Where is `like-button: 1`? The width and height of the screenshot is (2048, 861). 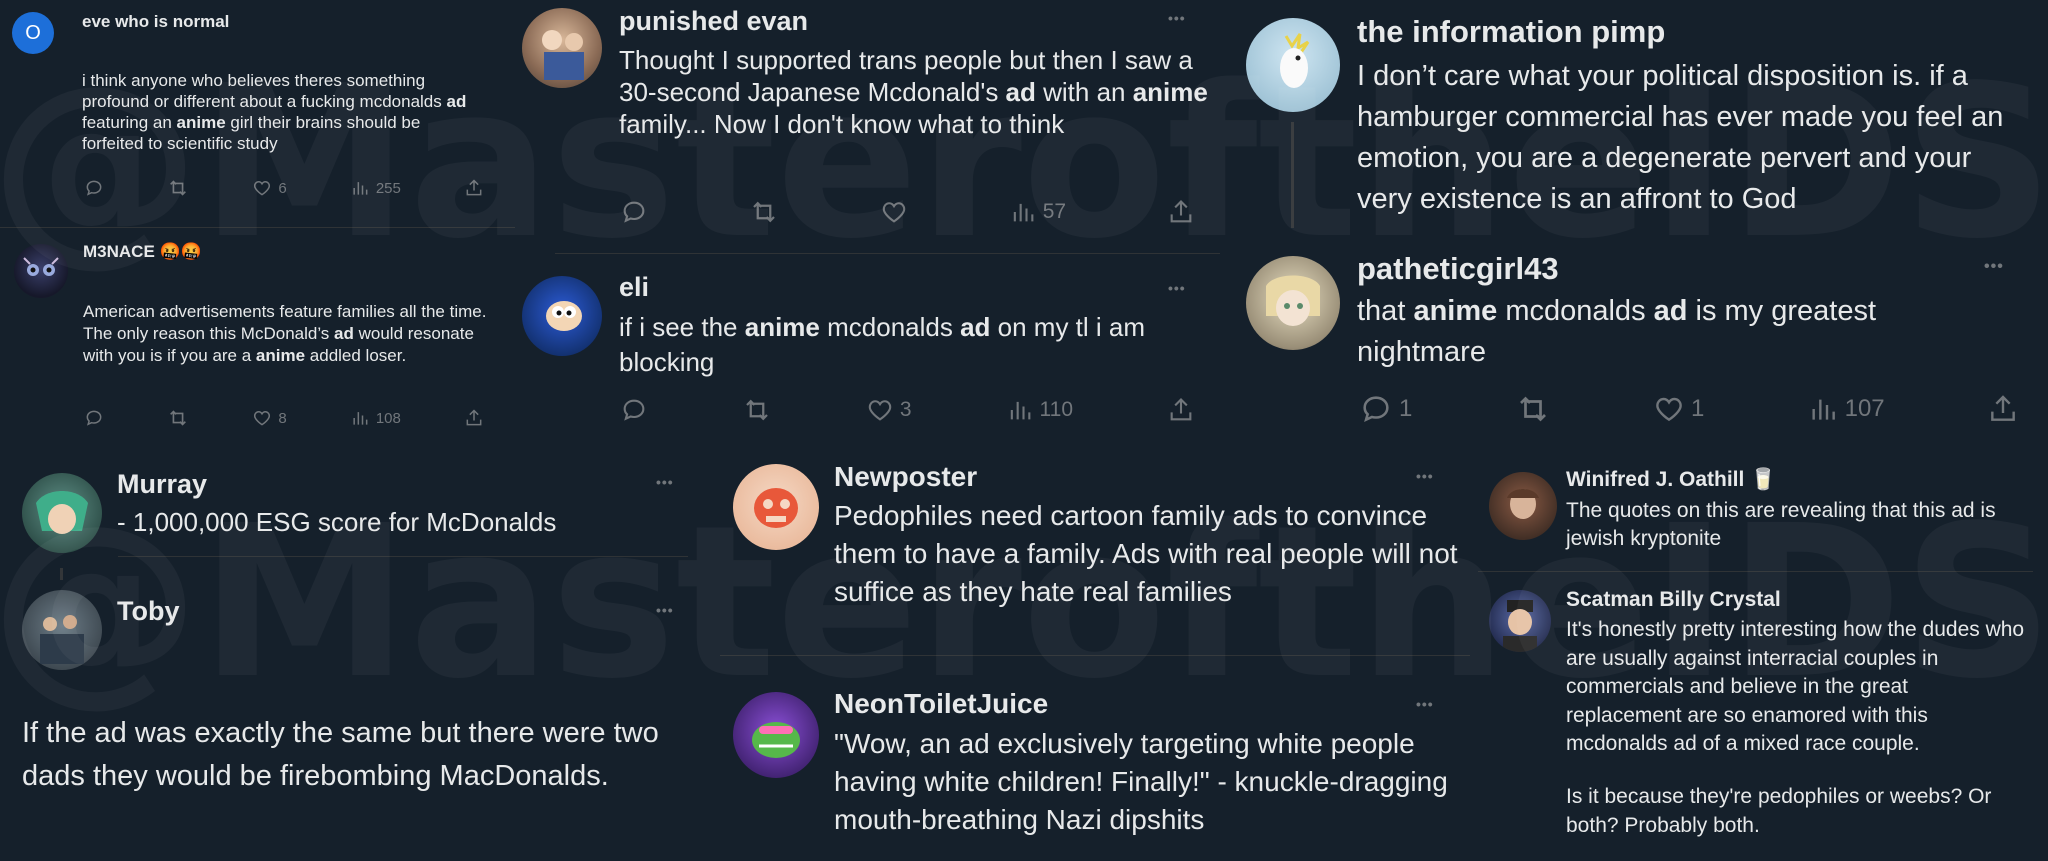 like-button: 1 is located at coordinates (1678, 409).